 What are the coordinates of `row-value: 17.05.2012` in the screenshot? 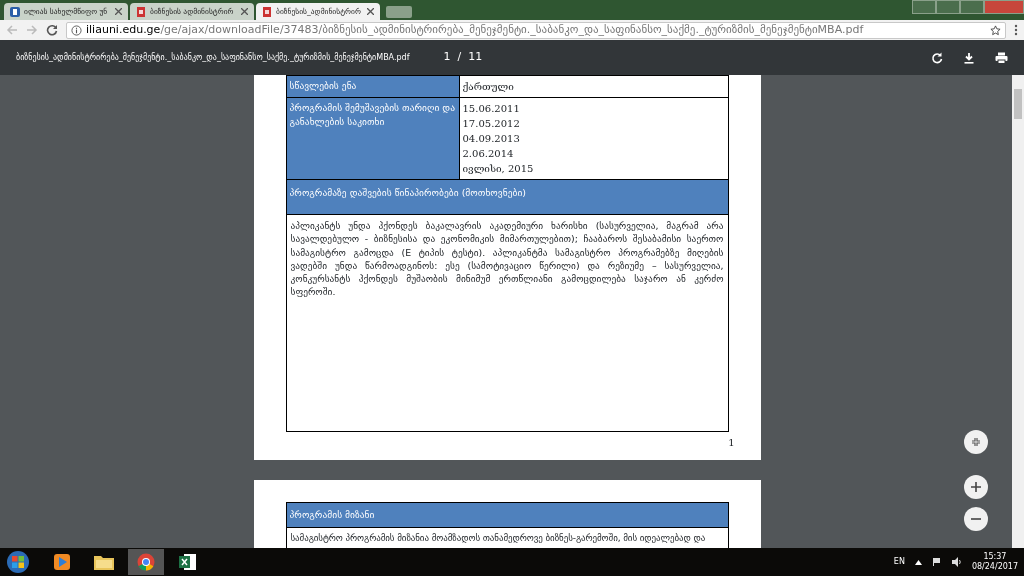 It's located at (491, 124).